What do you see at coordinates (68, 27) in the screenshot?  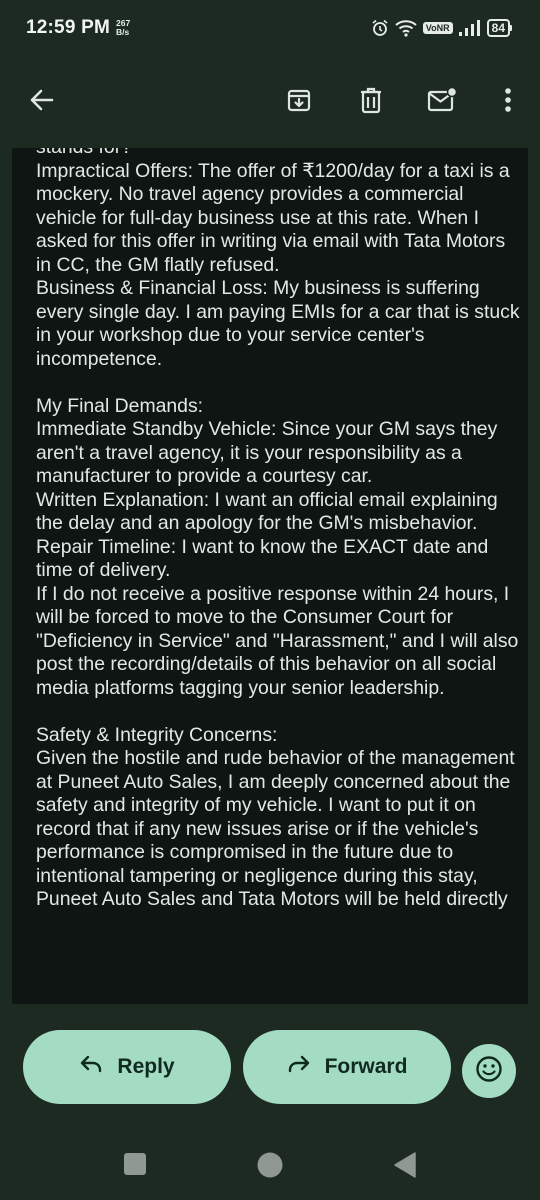 I see `status-time: 12:59 PM` at bounding box center [68, 27].